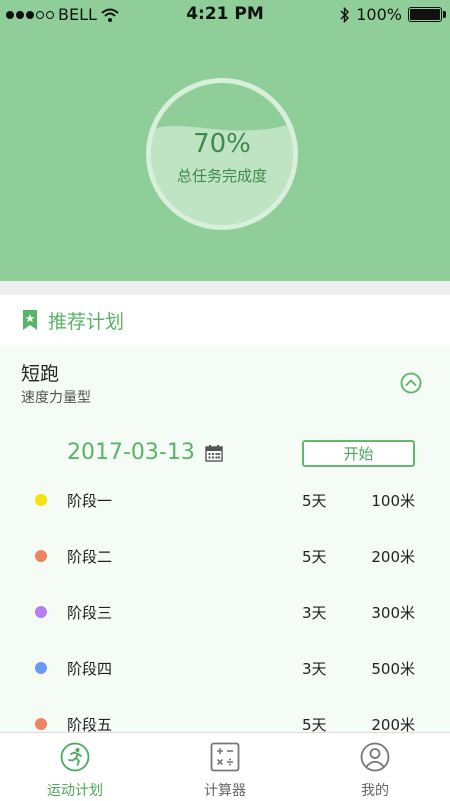  I want to click on stage-row: 阶段三 3天 300米, so click(225, 612).